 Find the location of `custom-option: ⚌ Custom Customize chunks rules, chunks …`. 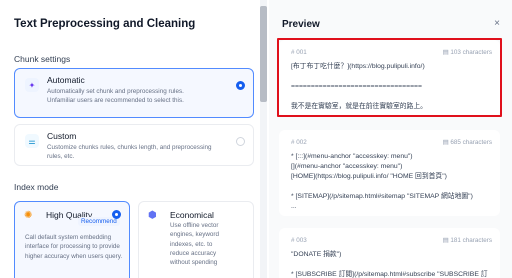

custom-option: ⚌ Custom Customize chunks rules, chunks … is located at coordinates (134, 145).